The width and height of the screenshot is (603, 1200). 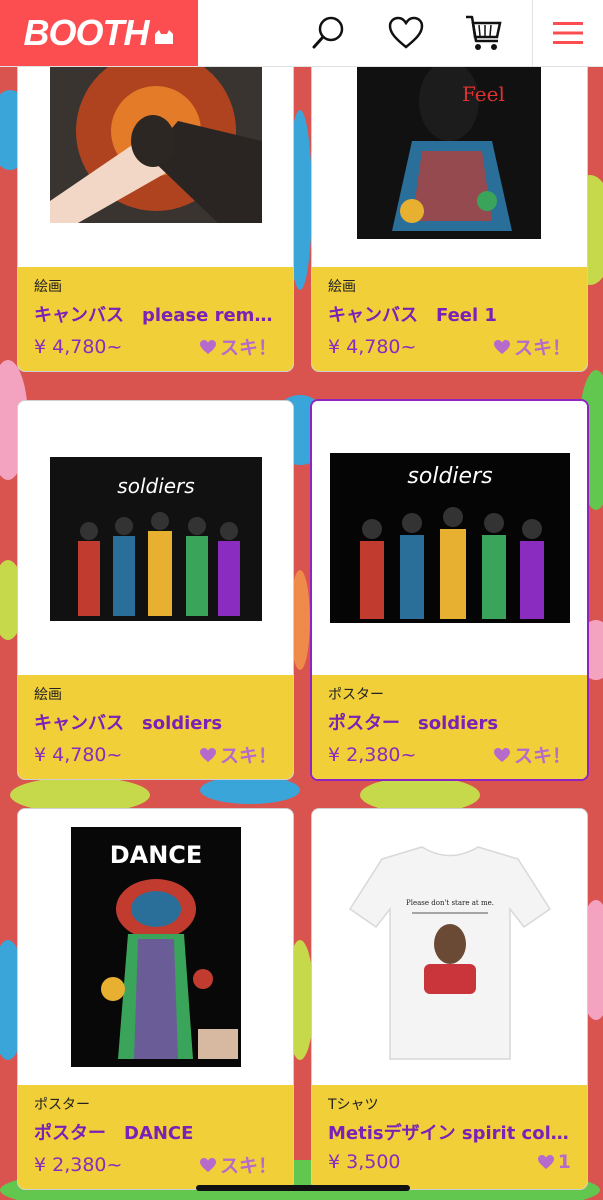 I want to click on product-title: キャンバス please remember, so click(x=155, y=314).